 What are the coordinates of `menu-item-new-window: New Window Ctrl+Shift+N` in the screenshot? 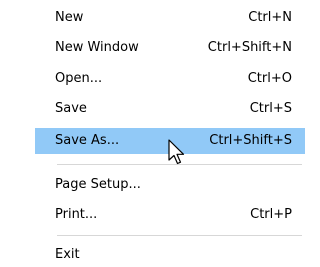 It's located at (152, 48).